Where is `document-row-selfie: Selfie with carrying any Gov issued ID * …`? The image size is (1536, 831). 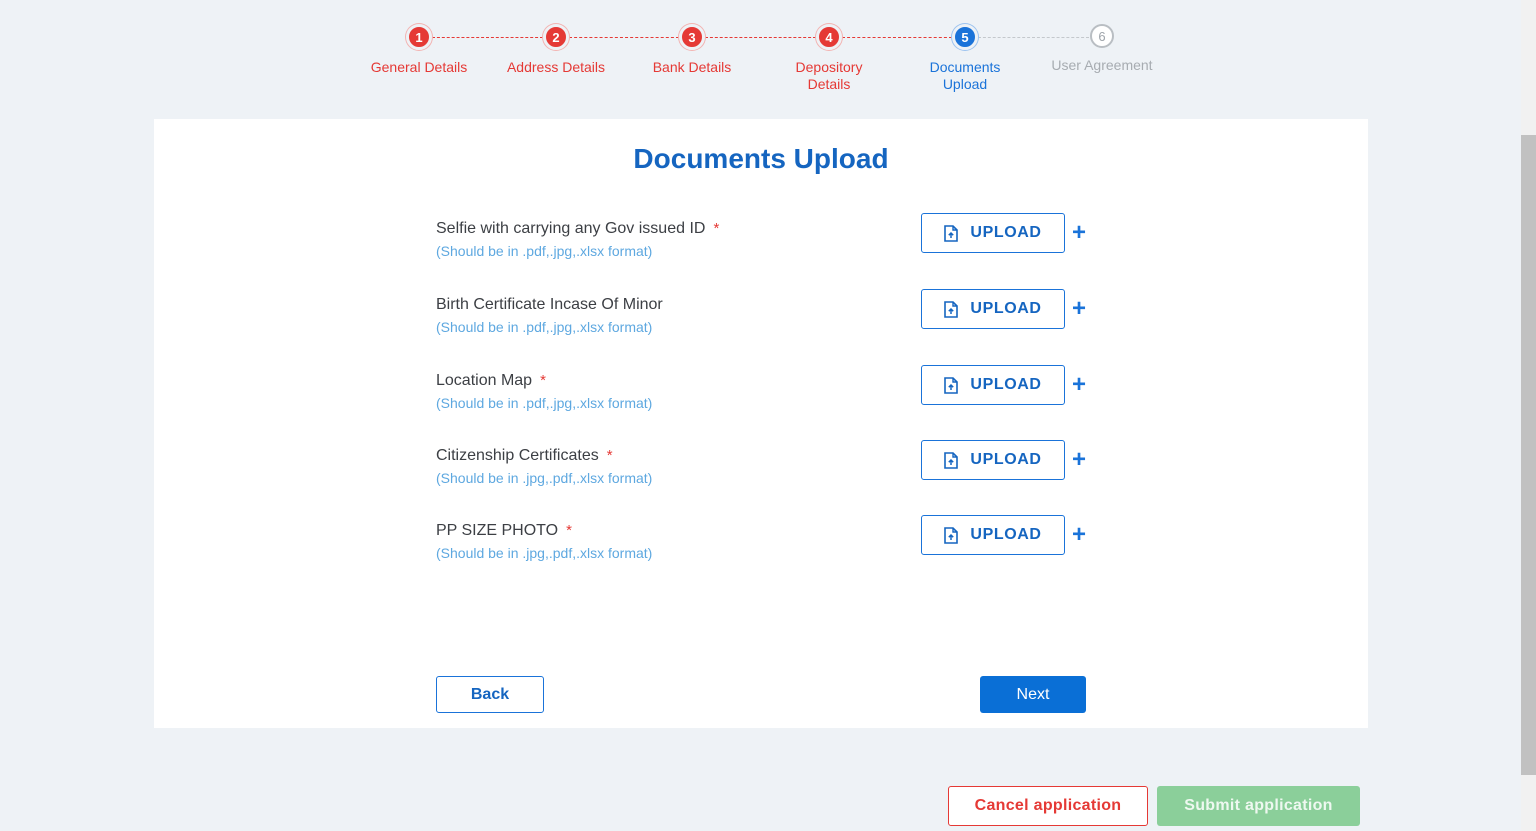 document-row-selfie: Selfie with carrying any Gov issued ID * … is located at coordinates (766, 246).